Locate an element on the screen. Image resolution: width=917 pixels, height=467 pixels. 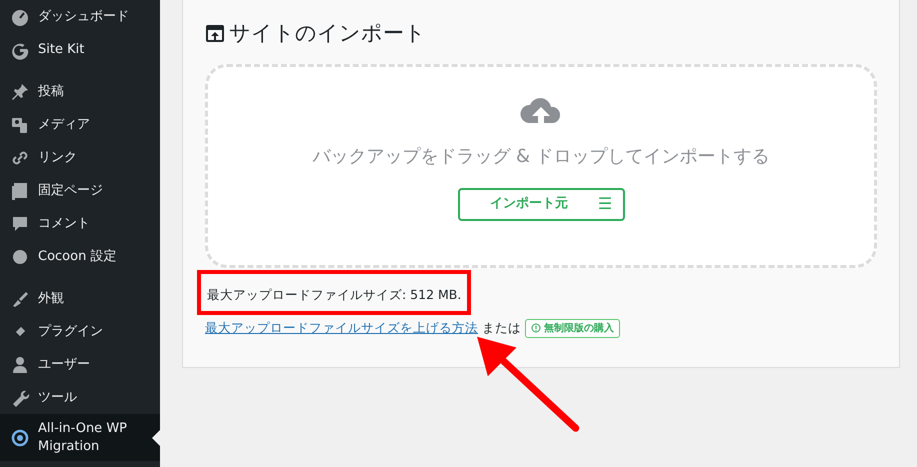
sidebar-item: 投稿 is located at coordinates (80, 91).